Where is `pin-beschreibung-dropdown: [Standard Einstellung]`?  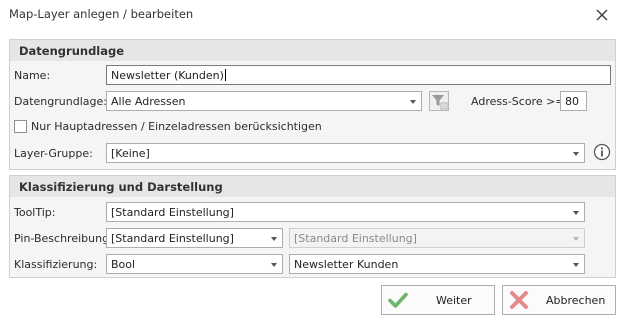
pin-beschreibung-dropdown: [Standard Einstellung] is located at coordinates (194, 238).